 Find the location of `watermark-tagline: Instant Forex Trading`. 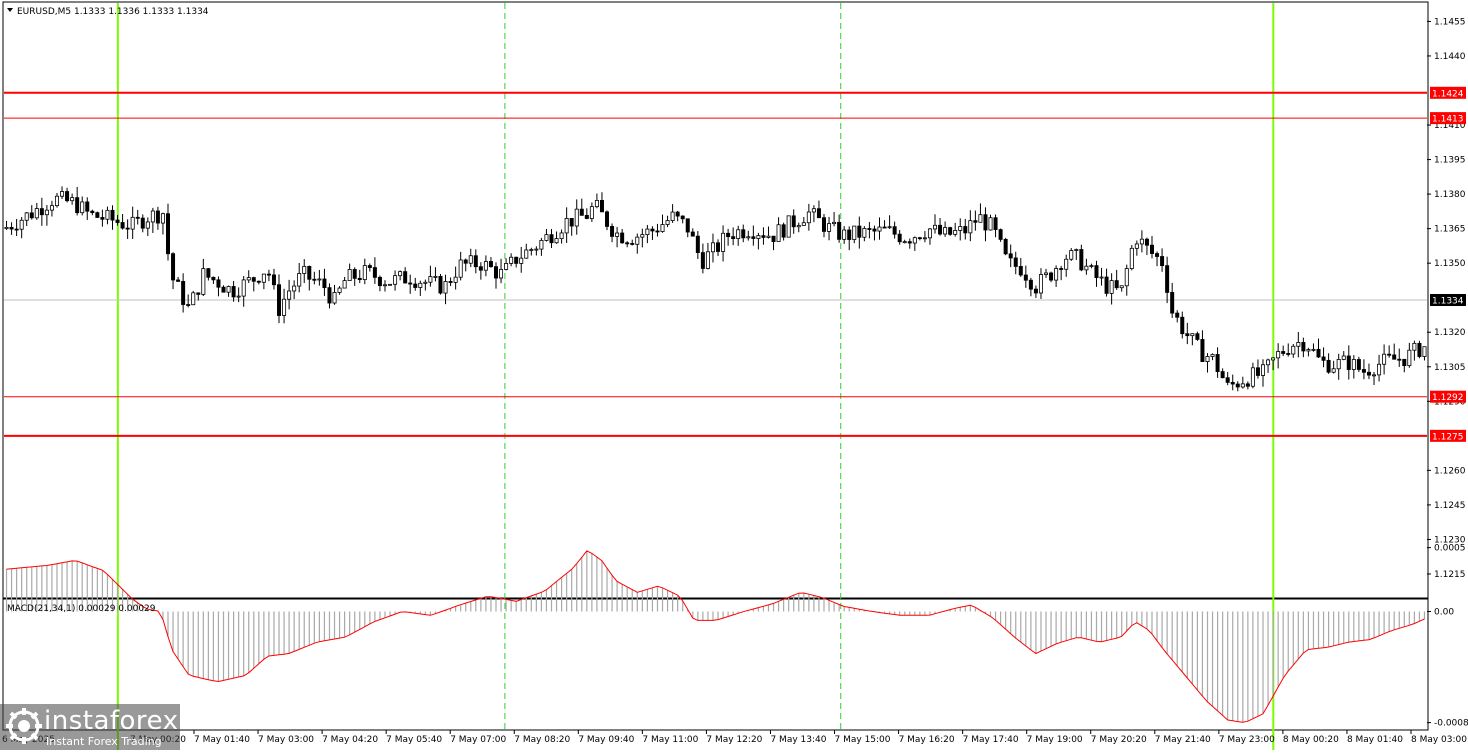

watermark-tagline: Instant Forex Trading is located at coordinates (104, 741).